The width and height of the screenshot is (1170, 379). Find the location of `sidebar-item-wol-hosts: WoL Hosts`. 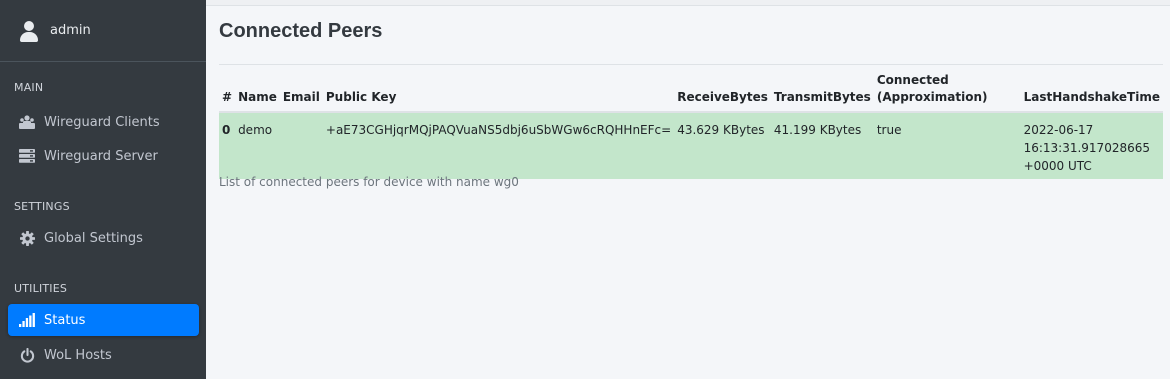

sidebar-item-wol-hosts: WoL Hosts is located at coordinates (103, 355).